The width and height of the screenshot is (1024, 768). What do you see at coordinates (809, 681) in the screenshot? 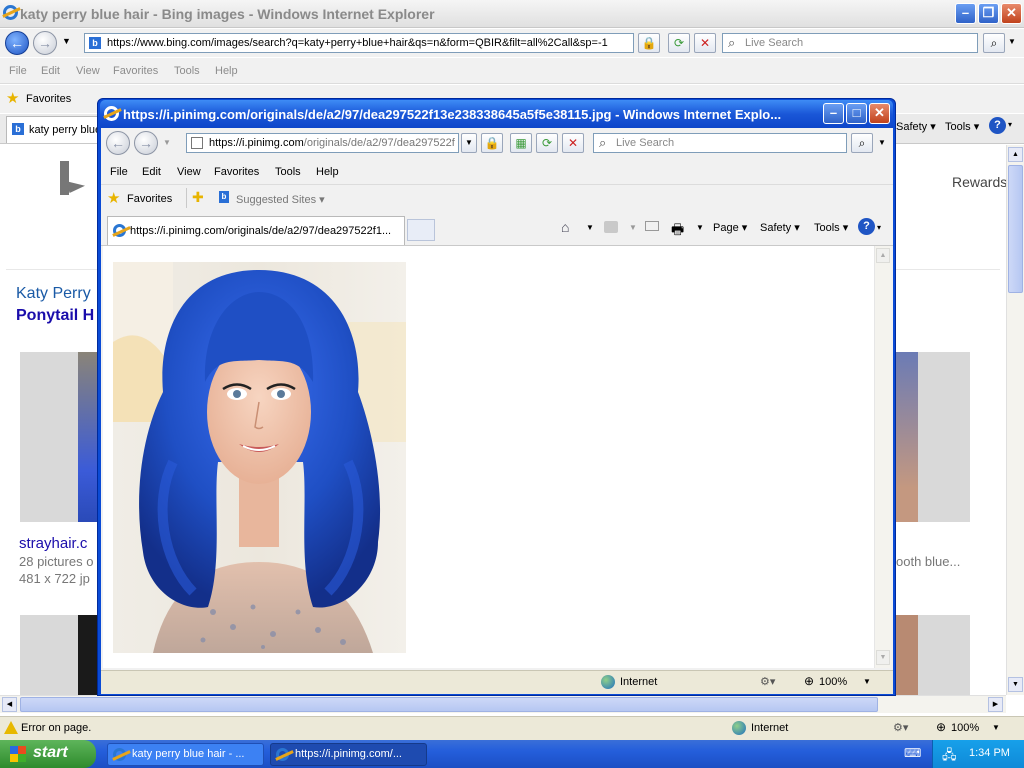
I see `popup-zoom-icon: ⊕` at bounding box center [809, 681].